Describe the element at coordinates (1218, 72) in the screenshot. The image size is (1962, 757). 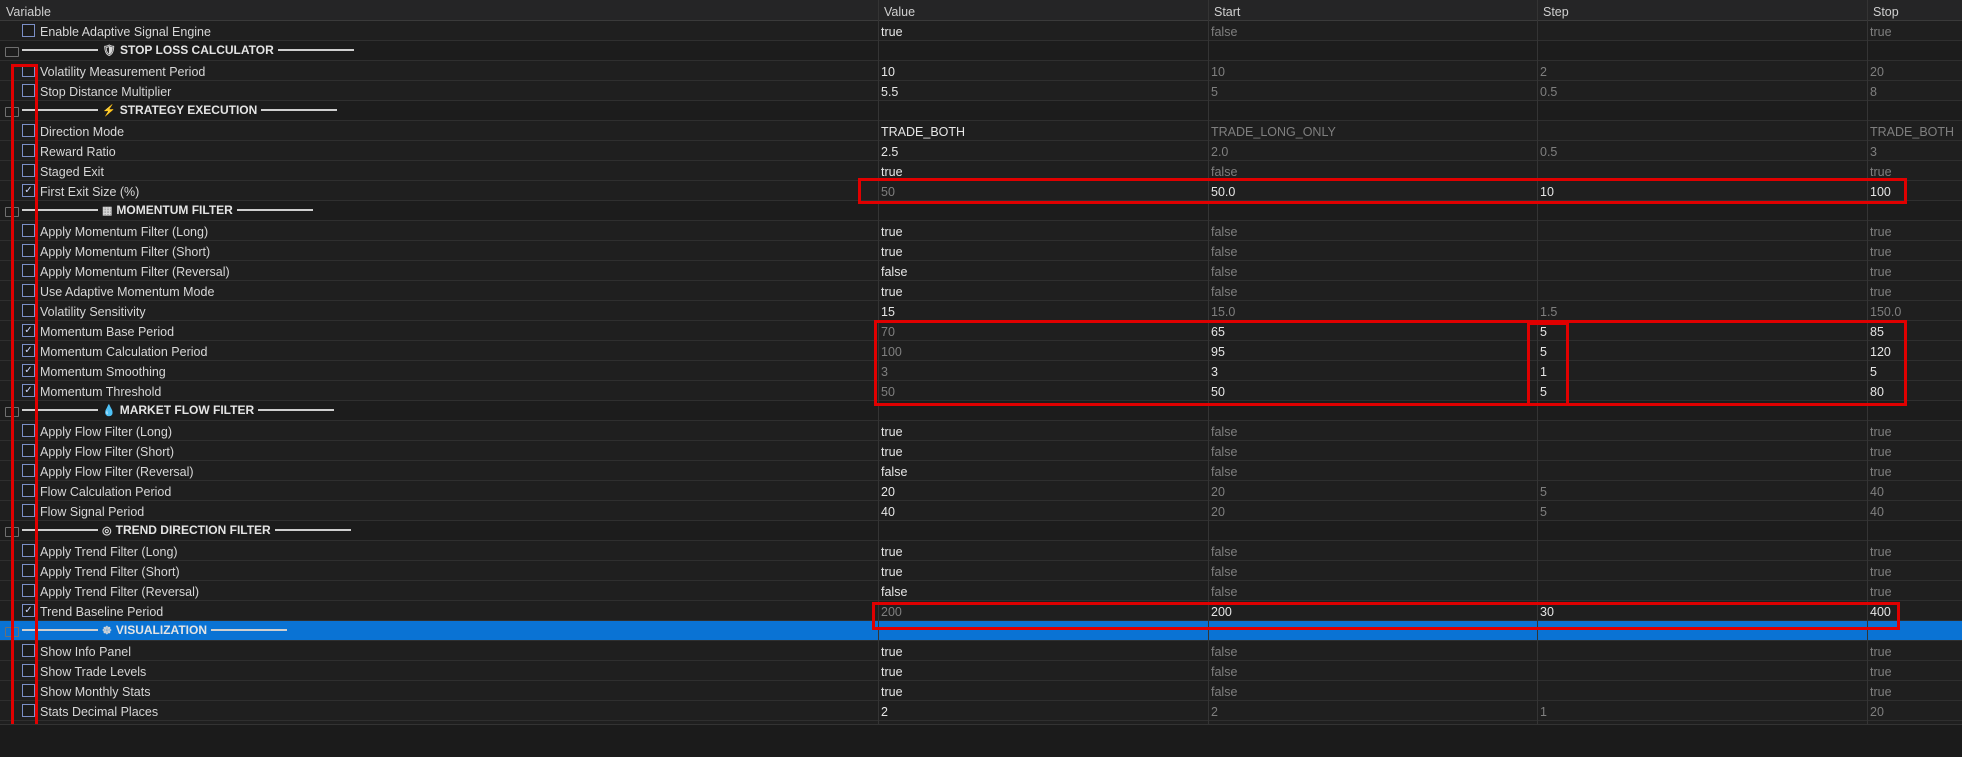
I see `cell-start: 10` at that location.